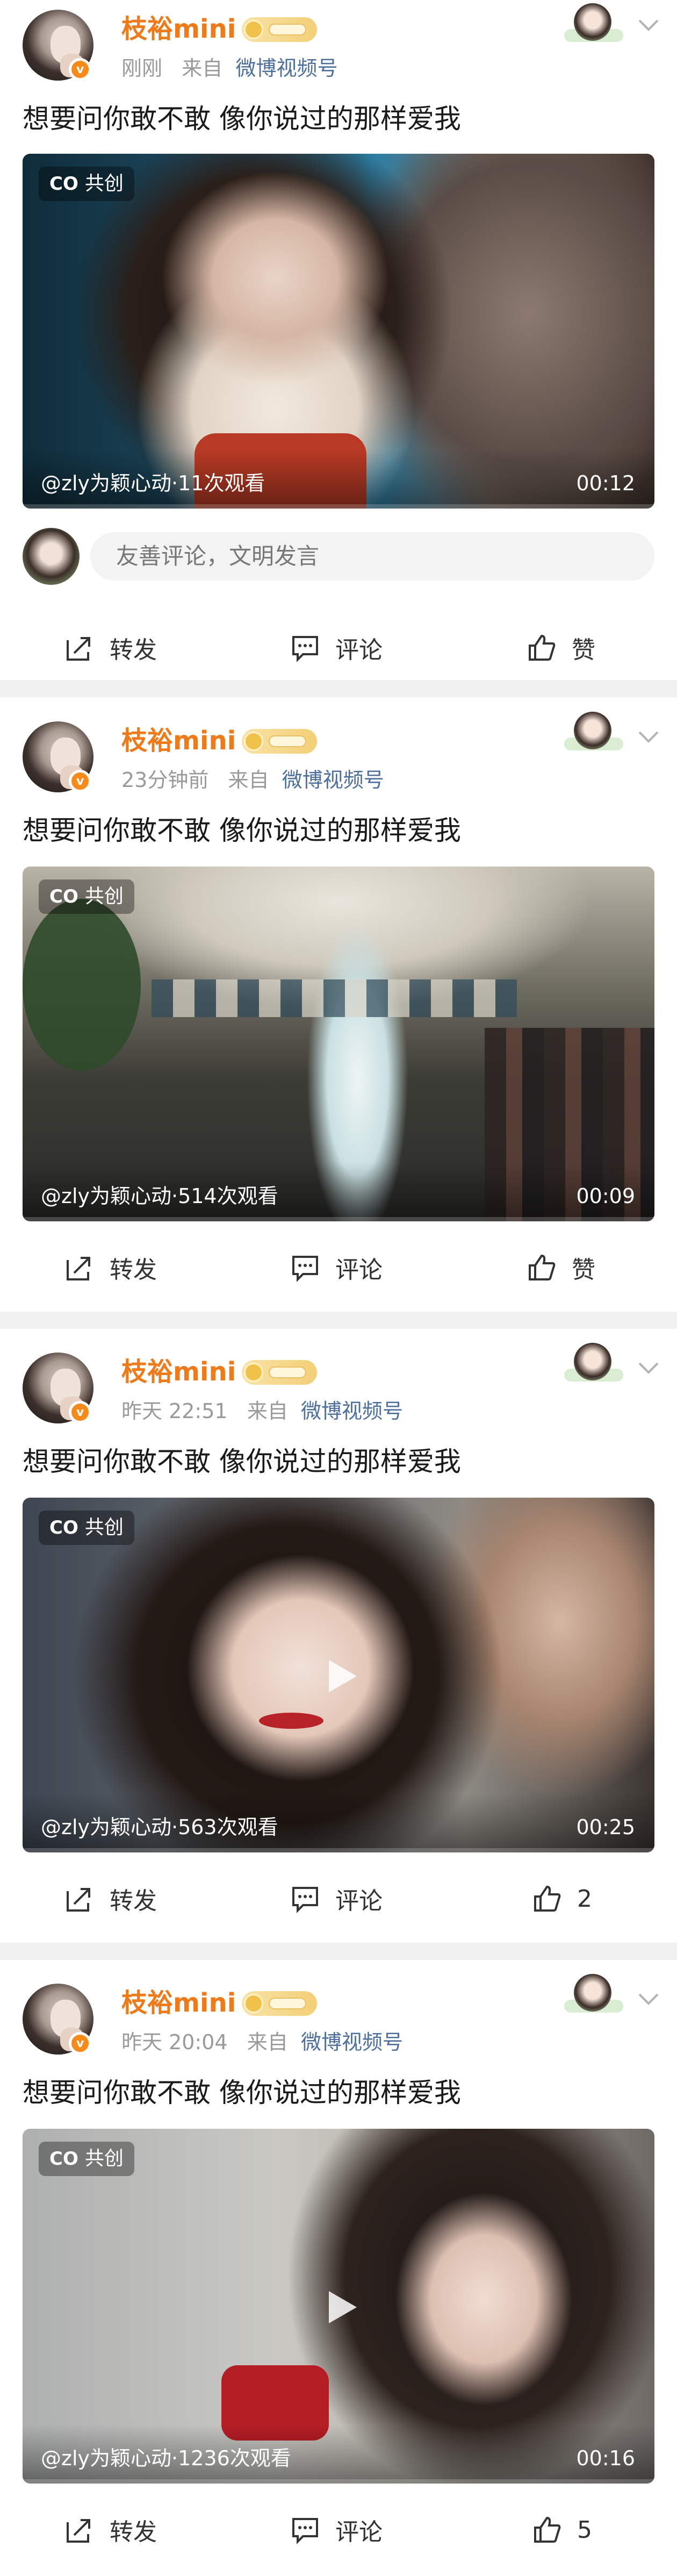 This screenshot has height=2576, width=677. Describe the element at coordinates (605, 483) in the screenshot. I see `video-duration: 00:12` at that location.